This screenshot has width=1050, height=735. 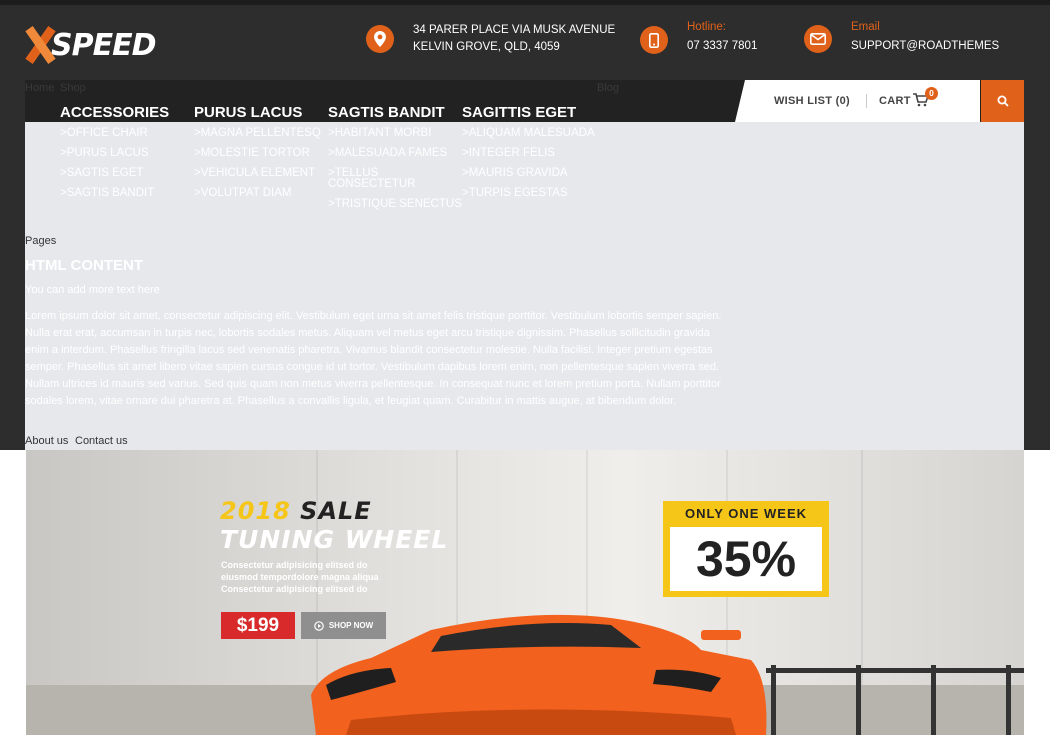 What do you see at coordinates (654, 40) in the screenshot?
I see `phone-icon` at bounding box center [654, 40].